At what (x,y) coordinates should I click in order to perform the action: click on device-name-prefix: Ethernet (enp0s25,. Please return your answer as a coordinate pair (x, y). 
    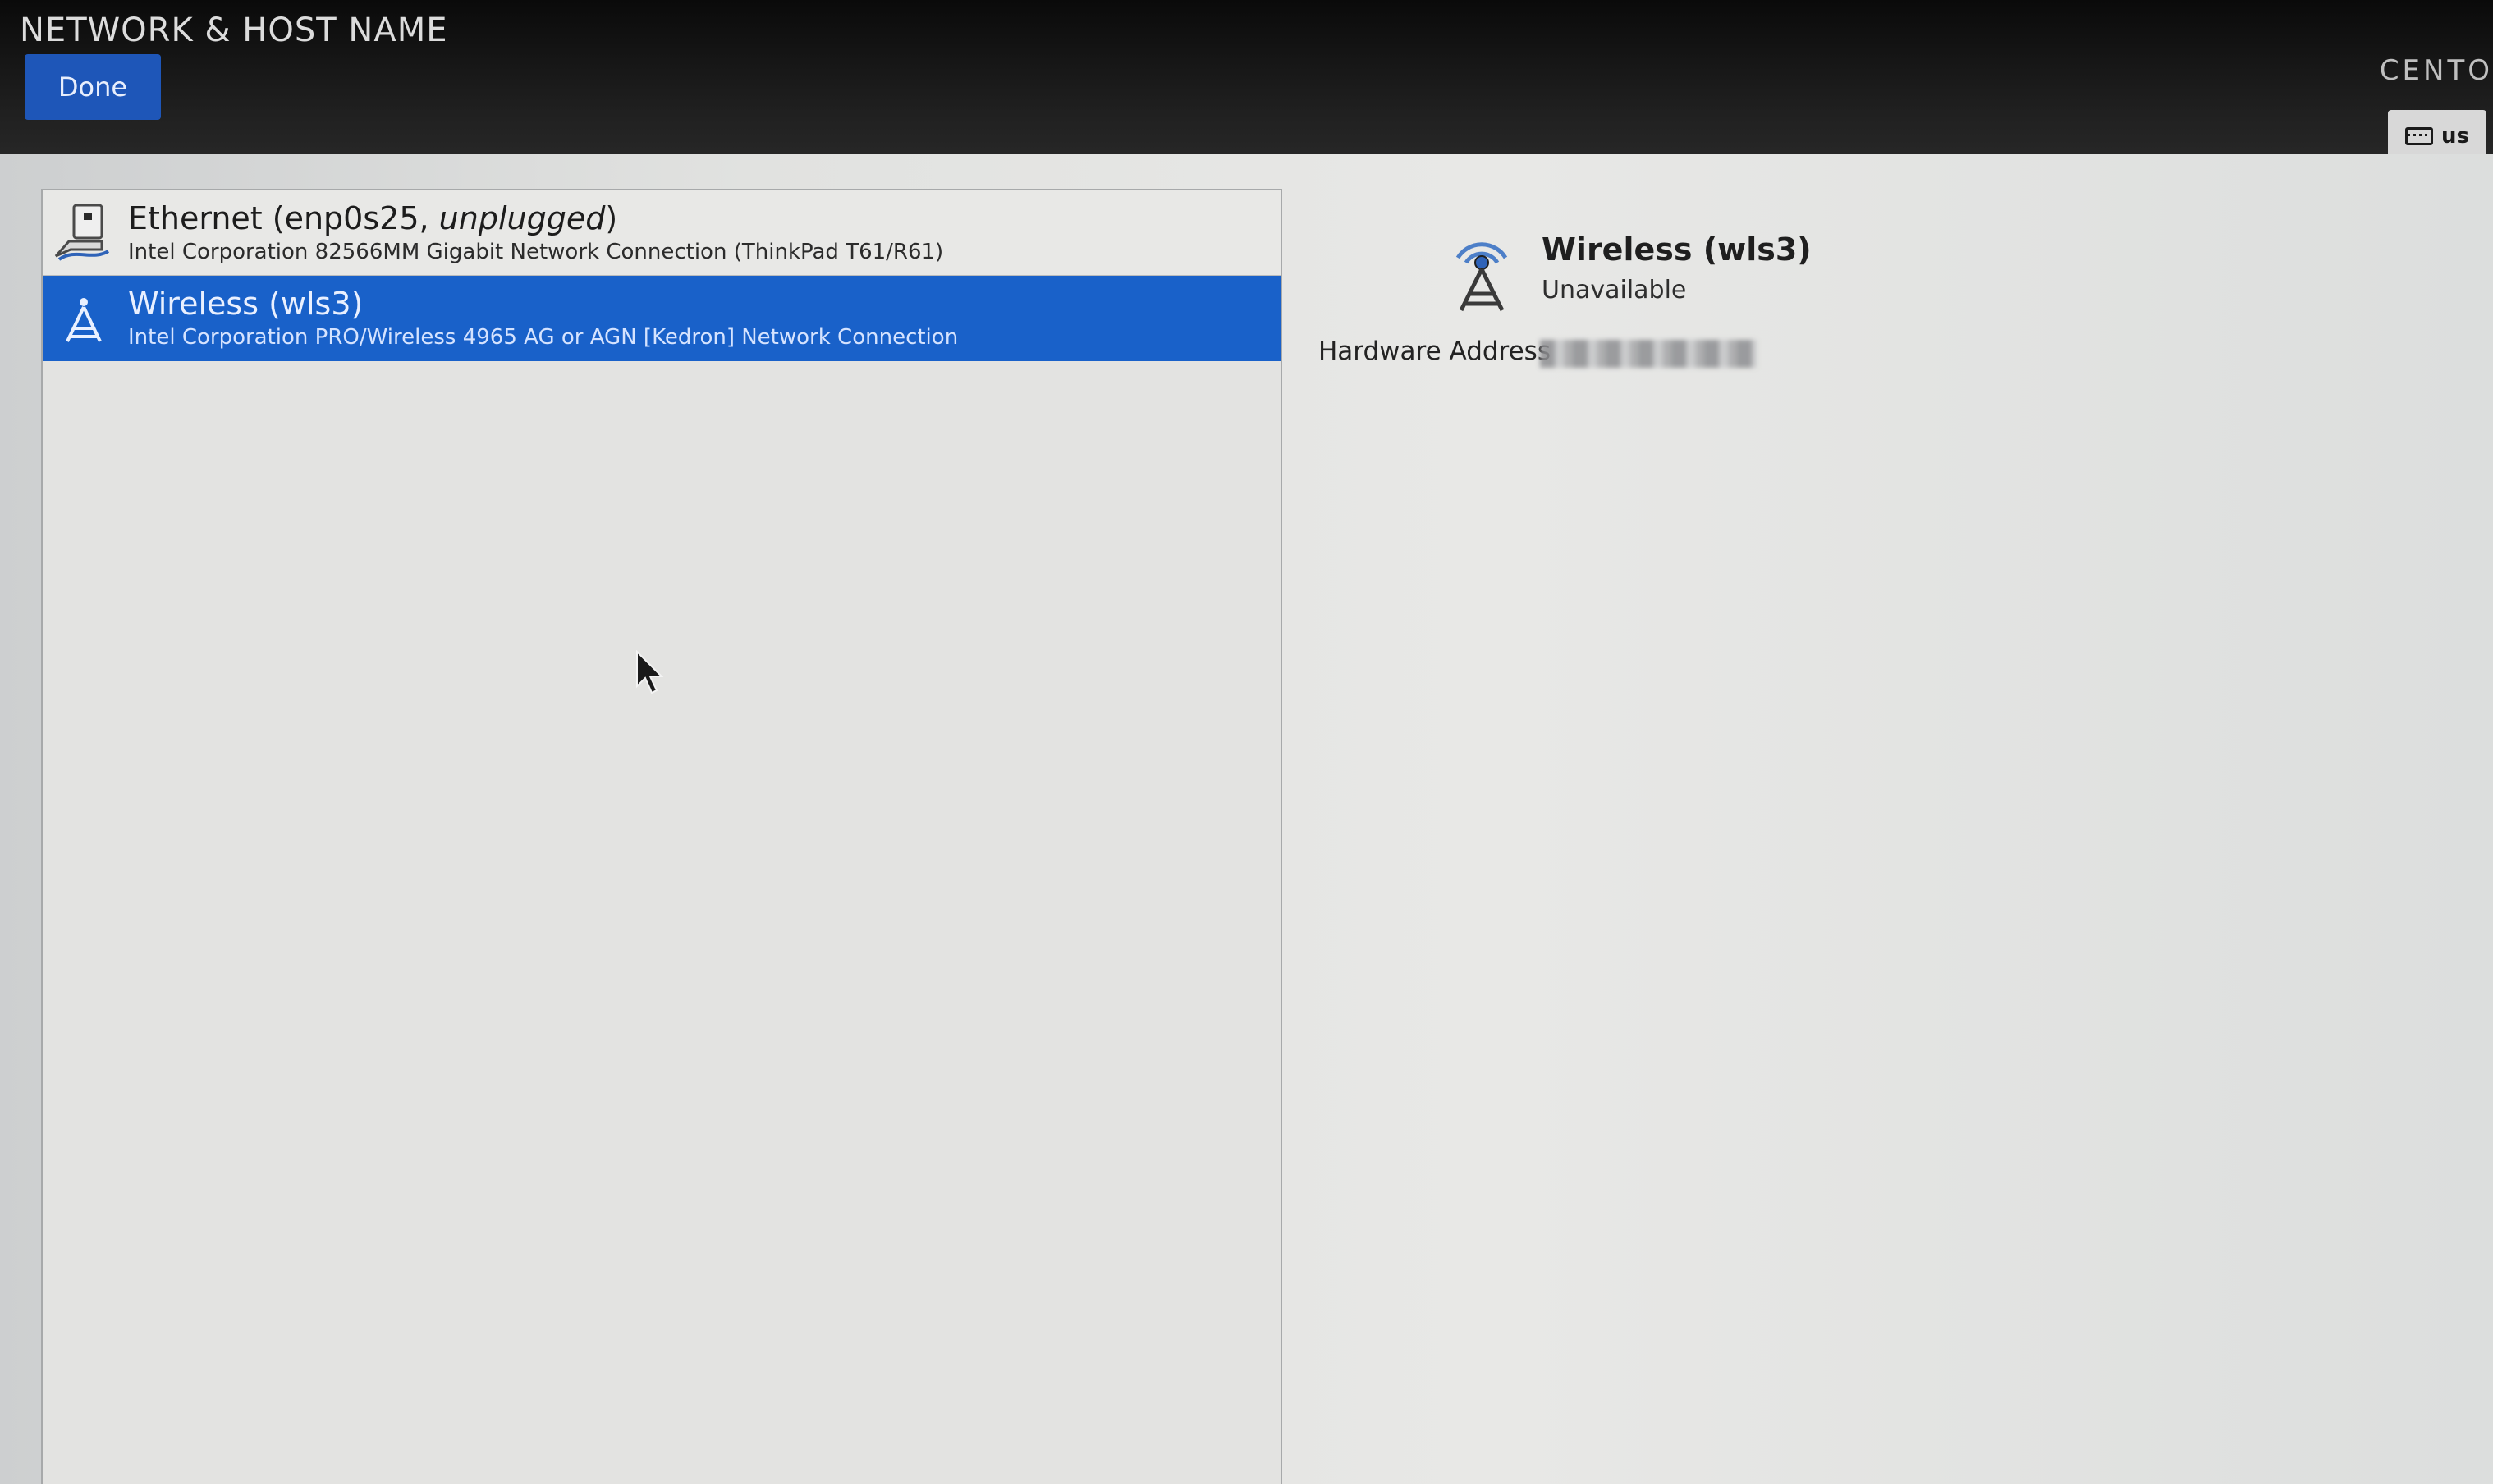
    Looking at the image, I should click on (283, 218).